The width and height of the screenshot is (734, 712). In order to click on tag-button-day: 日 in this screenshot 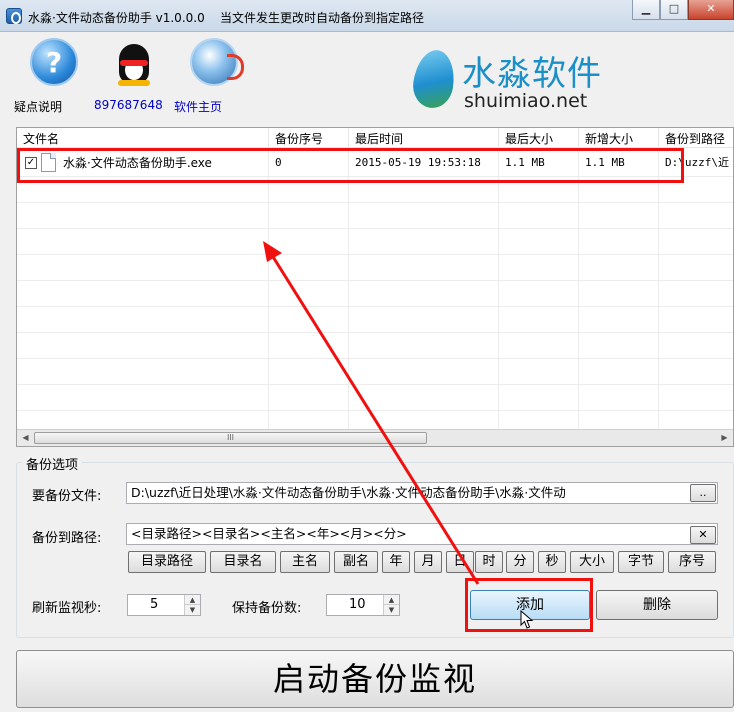, I will do `click(460, 562)`.